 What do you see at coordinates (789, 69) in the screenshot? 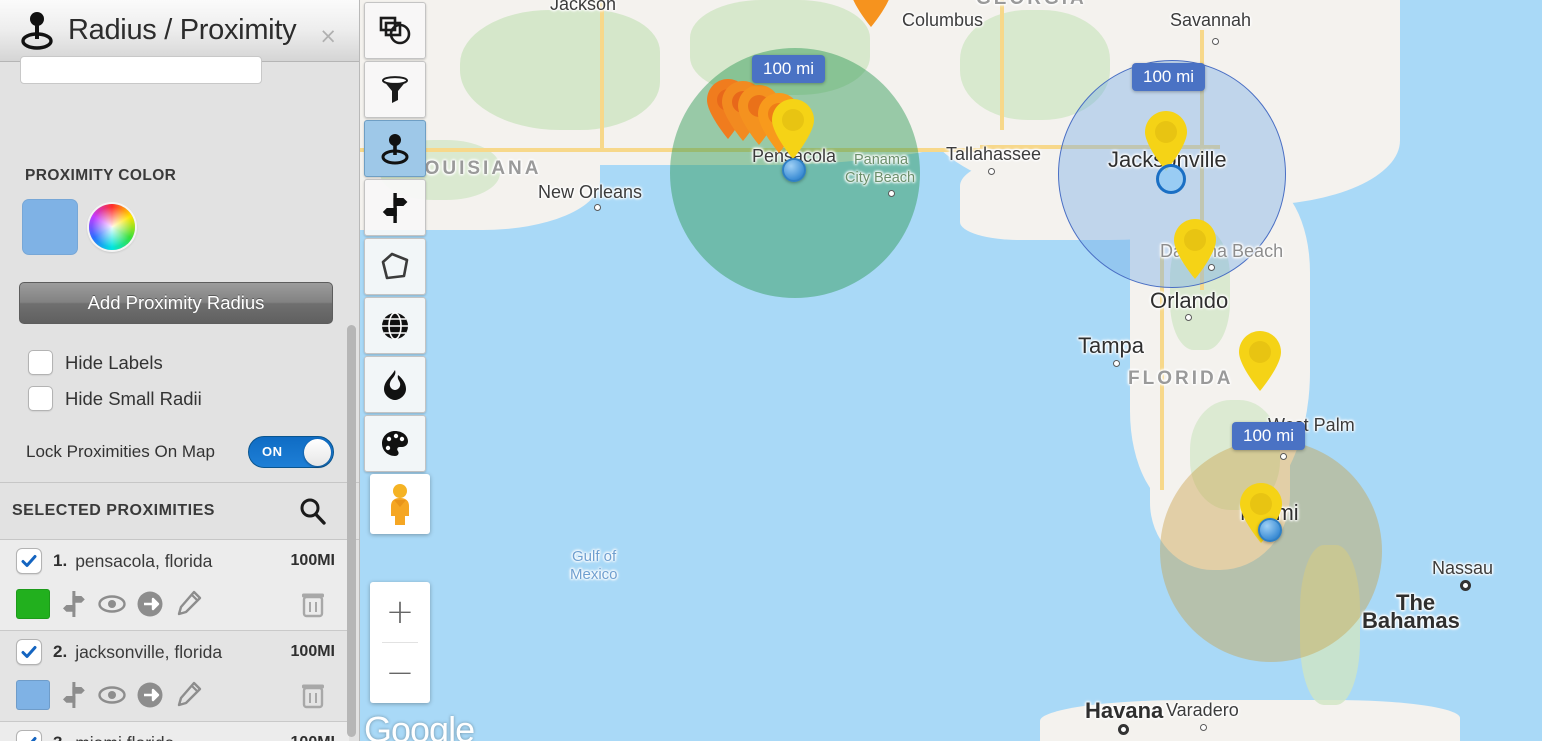
I see `radius-label-pensacola: 100 mi` at bounding box center [789, 69].